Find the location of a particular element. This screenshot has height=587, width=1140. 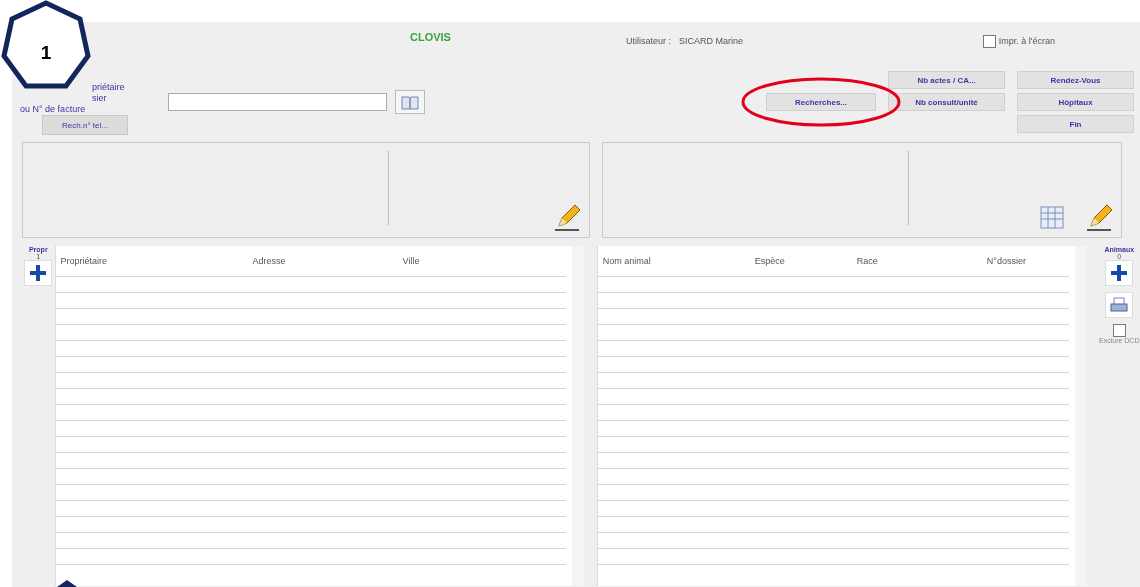

nav-button: Rendez-Vous is located at coordinates (1075, 80).